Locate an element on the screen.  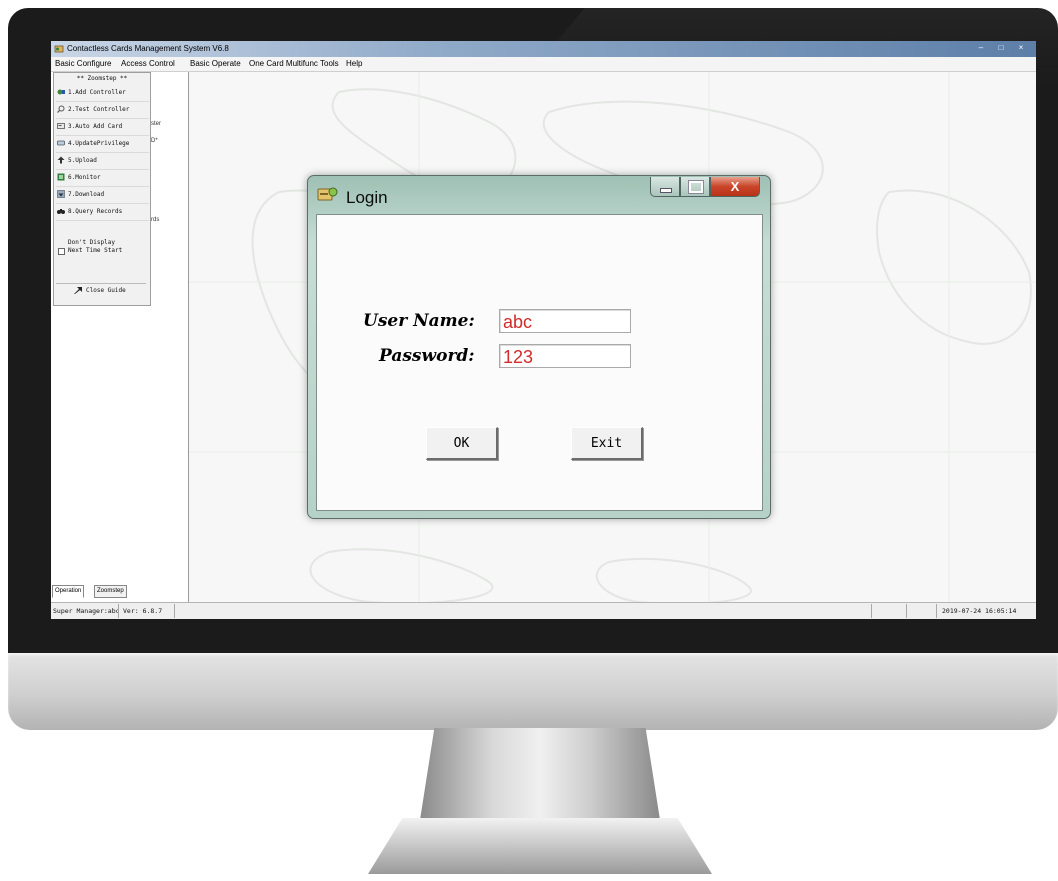
dialog-maximize-button is located at coordinates (695, 187).